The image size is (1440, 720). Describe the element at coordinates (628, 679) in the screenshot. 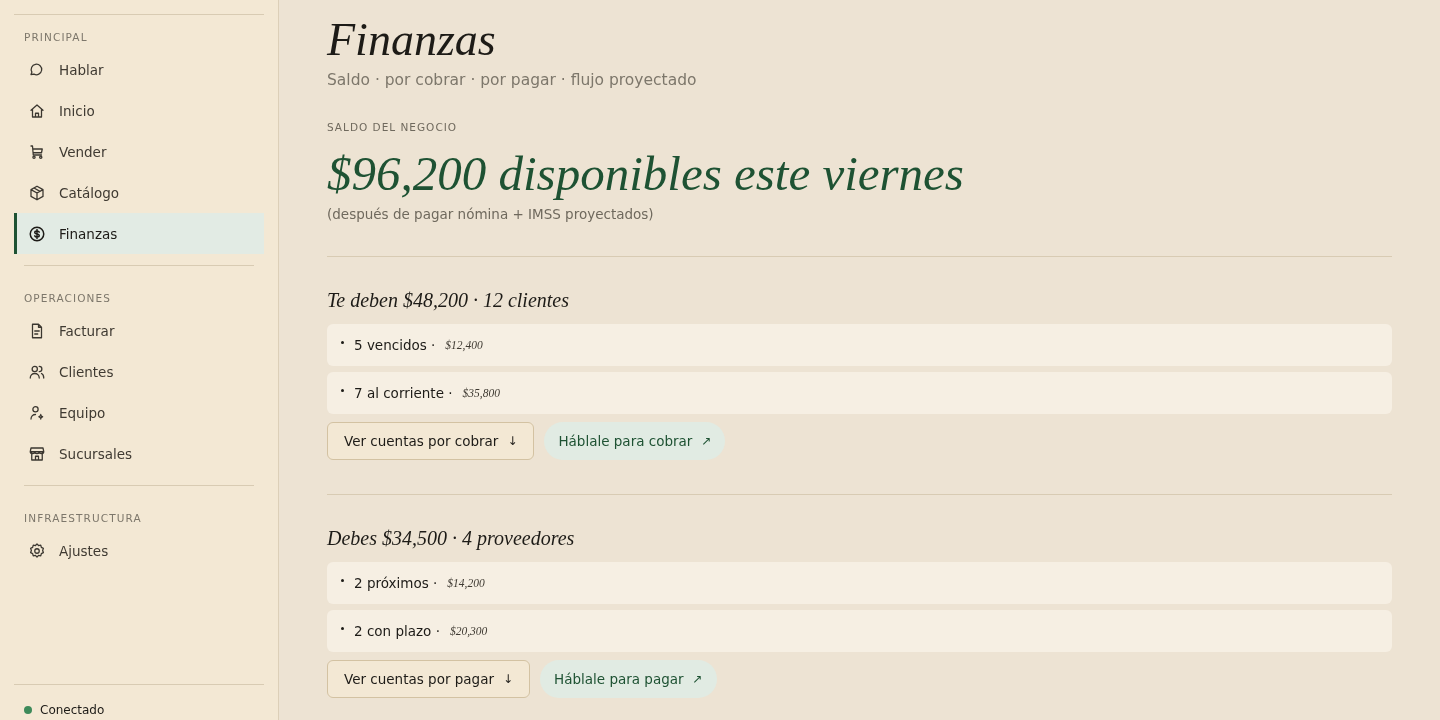

I see `chat-action-button: Háblale para pagar ↗` at that location.